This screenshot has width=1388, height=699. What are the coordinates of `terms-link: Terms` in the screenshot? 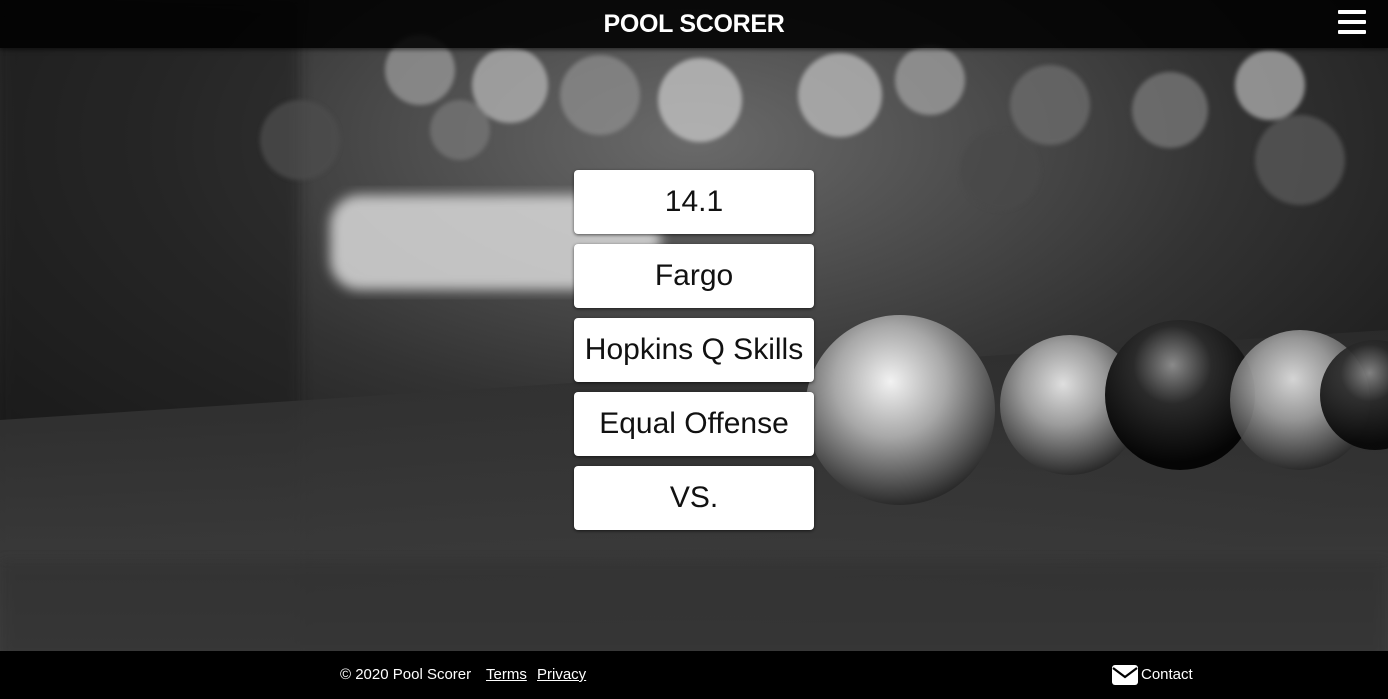 It's located at (506, 675).